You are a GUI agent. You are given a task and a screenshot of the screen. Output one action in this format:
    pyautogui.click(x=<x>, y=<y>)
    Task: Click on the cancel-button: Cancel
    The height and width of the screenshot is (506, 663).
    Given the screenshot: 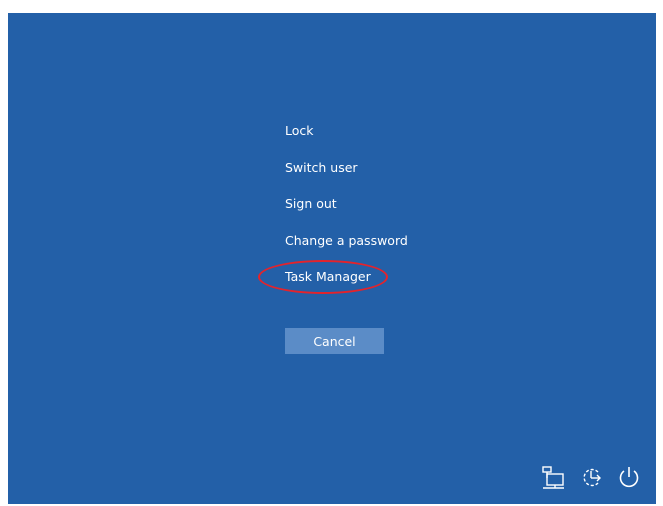 What is the action you would take?
    pyautogui.click(x=334, y=341)
    